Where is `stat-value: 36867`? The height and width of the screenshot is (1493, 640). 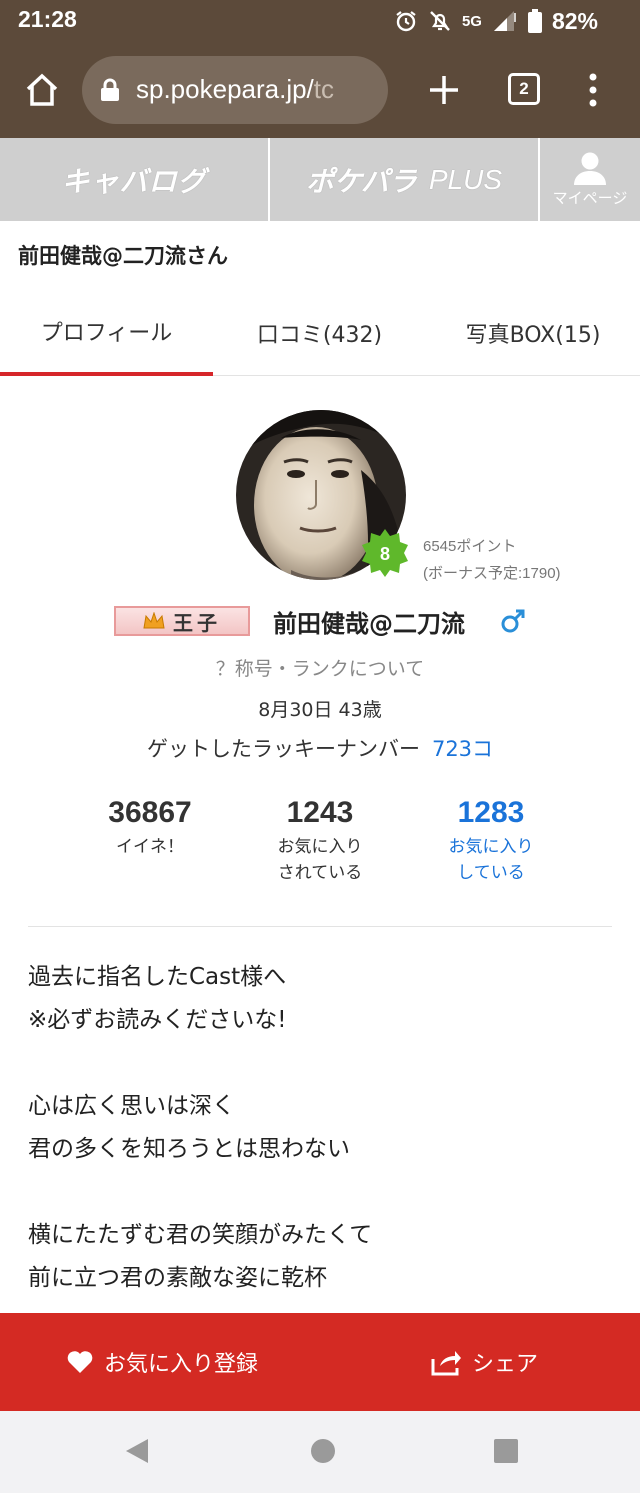
stat-value: 36867 is located at coordinates (150, 812).